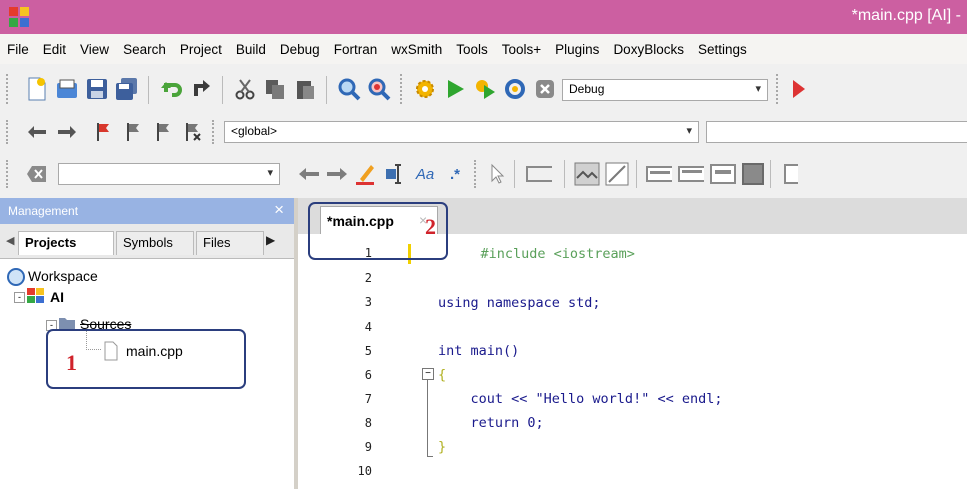 The height and width of the screenshot is (489, 967). What do you see at coordinates (37, 132) in the screenshot?
I see `back-arrow-icon` at bounding box center [37, 132].